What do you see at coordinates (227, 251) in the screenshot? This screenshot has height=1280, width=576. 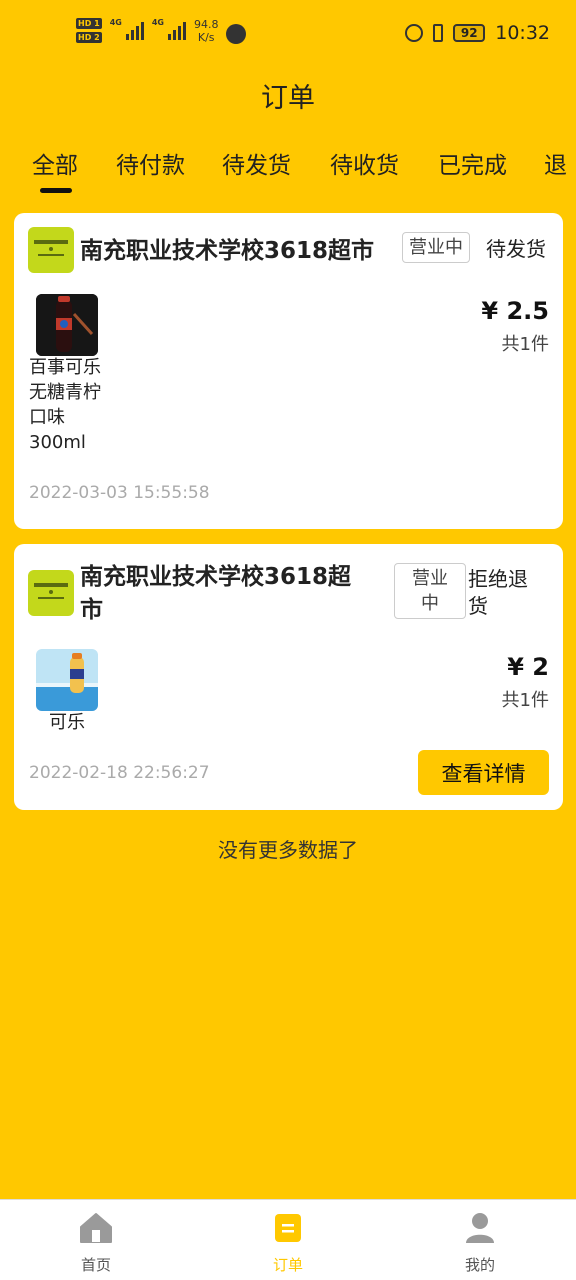 I see `store-name: 南充职业技术学校3618超市` at bounding box center [227, 251].